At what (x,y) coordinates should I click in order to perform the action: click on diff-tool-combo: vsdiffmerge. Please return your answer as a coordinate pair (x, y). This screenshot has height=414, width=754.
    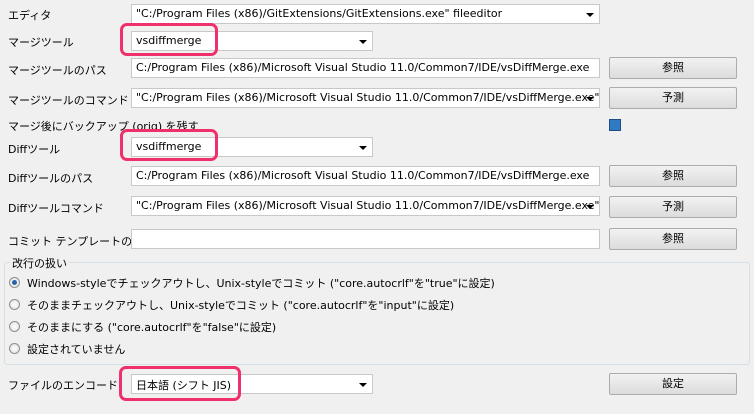
    Looking at the image, I should click on (252, 147).